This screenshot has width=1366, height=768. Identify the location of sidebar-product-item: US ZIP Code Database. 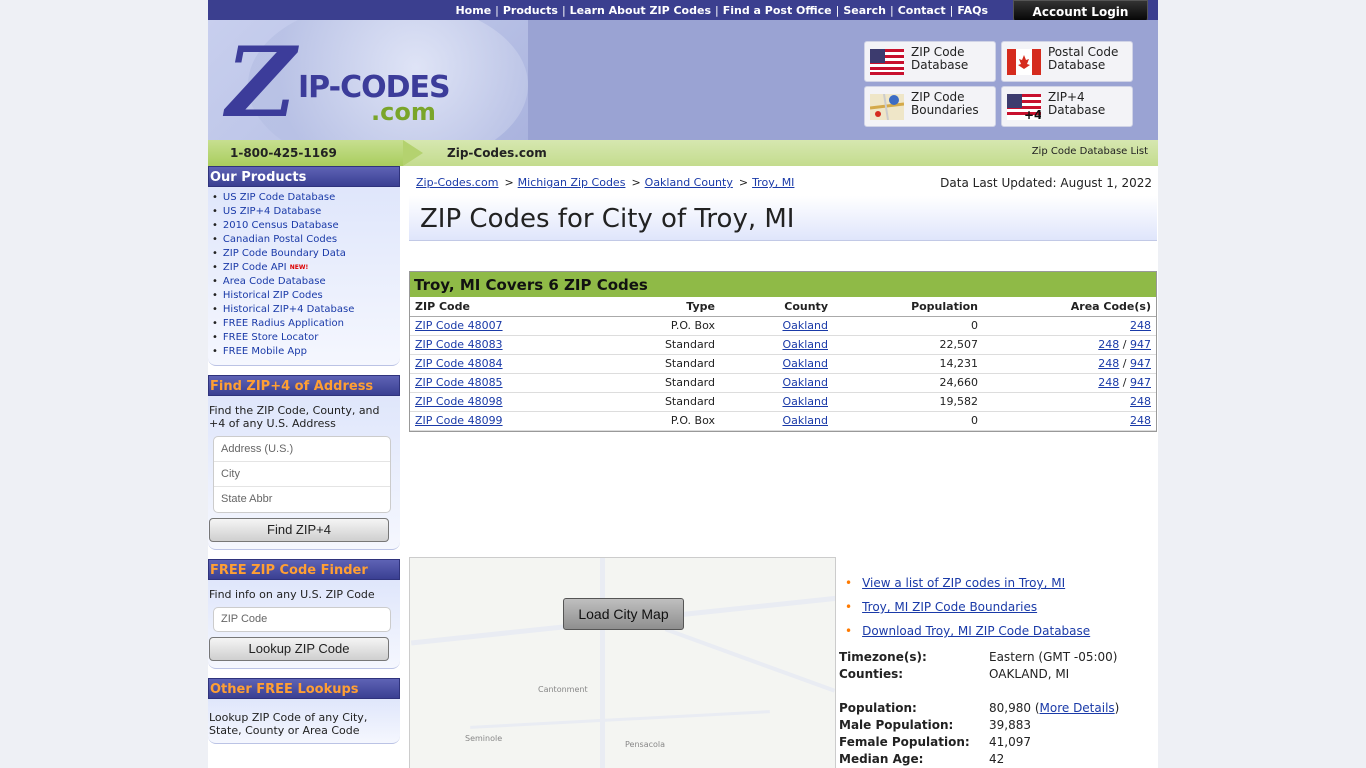
(306, 198).